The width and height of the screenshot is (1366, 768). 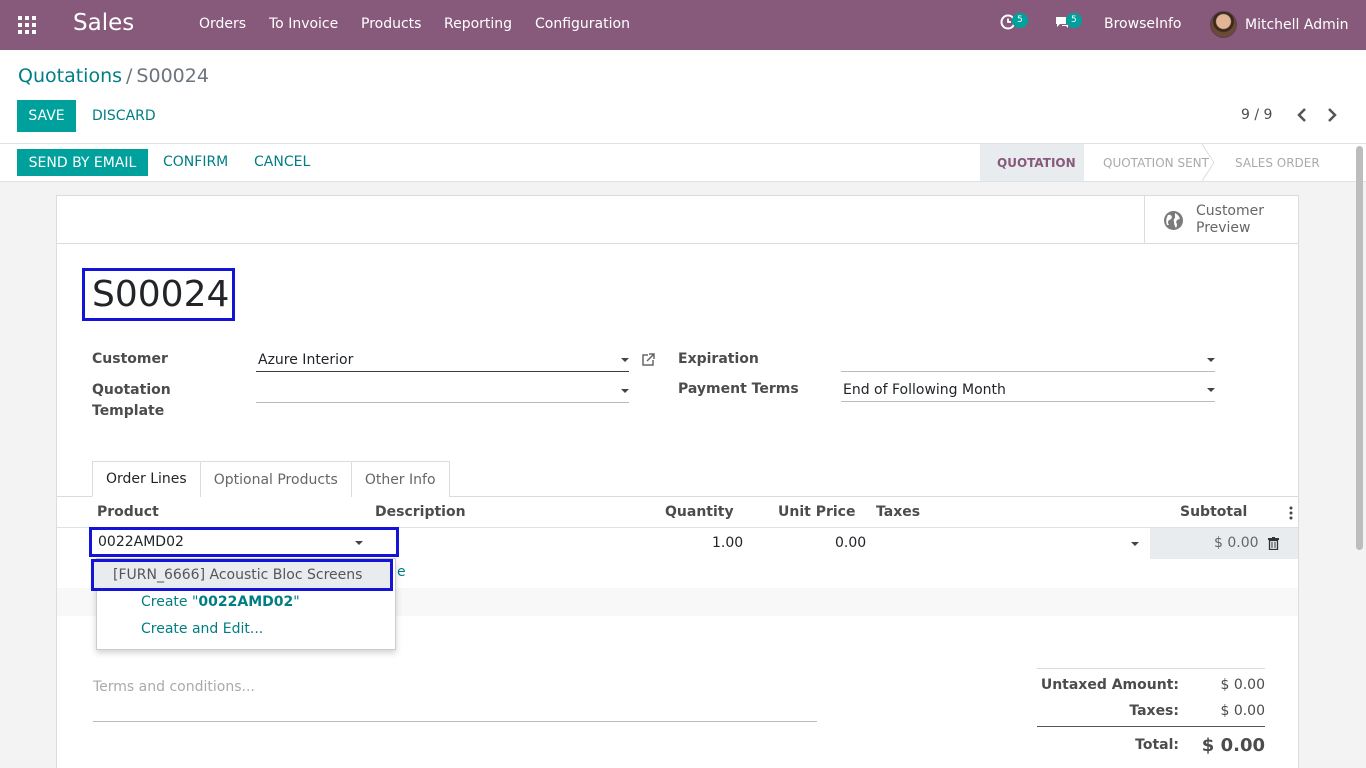 What do you see at coordinates (648, 360) in the screenshot?
I see `external-link-icon` at bounding box center [648, 360].